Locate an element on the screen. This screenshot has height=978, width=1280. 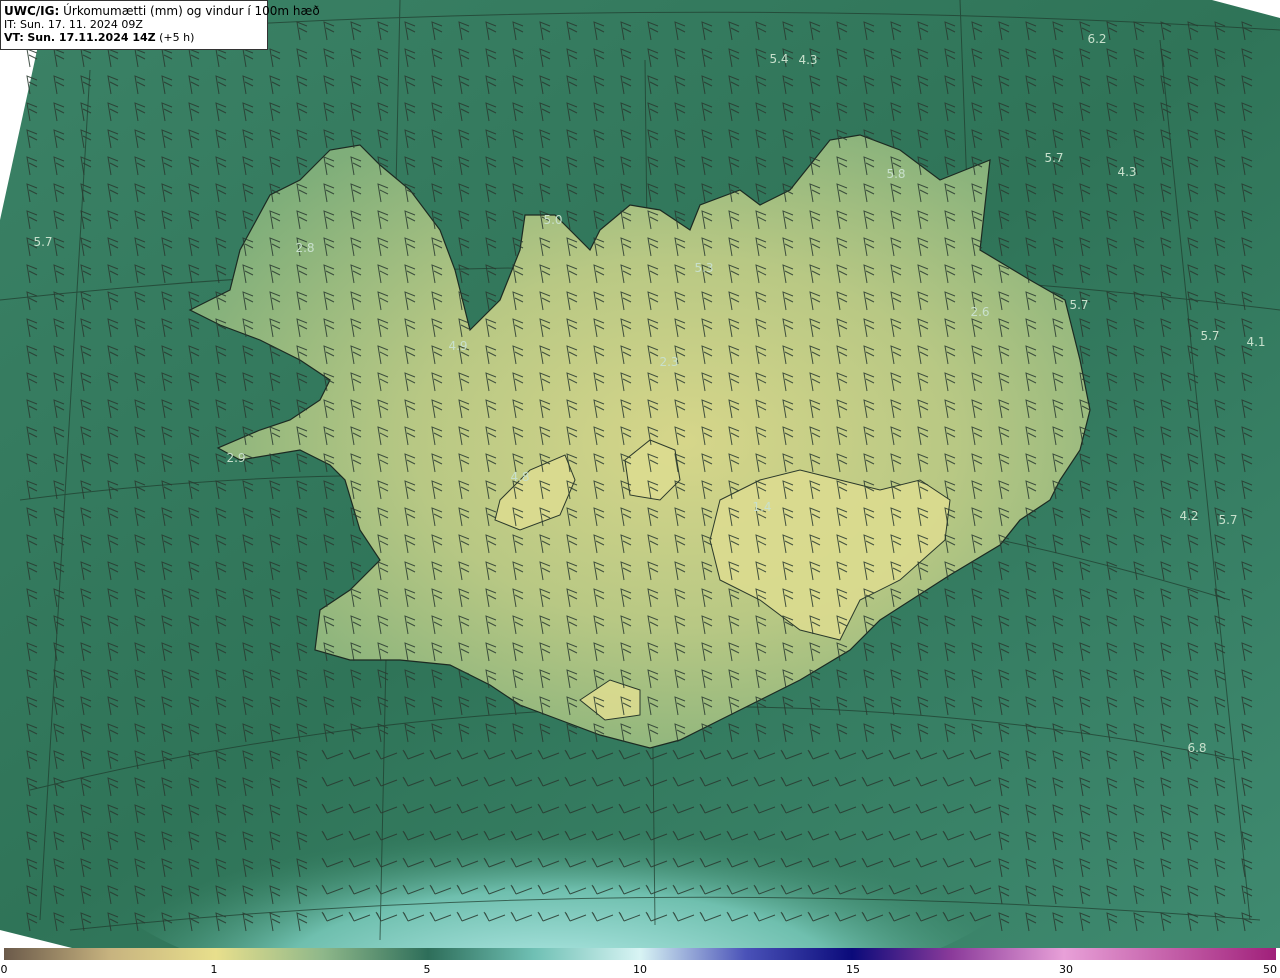
map-value-9: 5.3 is located at coordinates (703, 268).